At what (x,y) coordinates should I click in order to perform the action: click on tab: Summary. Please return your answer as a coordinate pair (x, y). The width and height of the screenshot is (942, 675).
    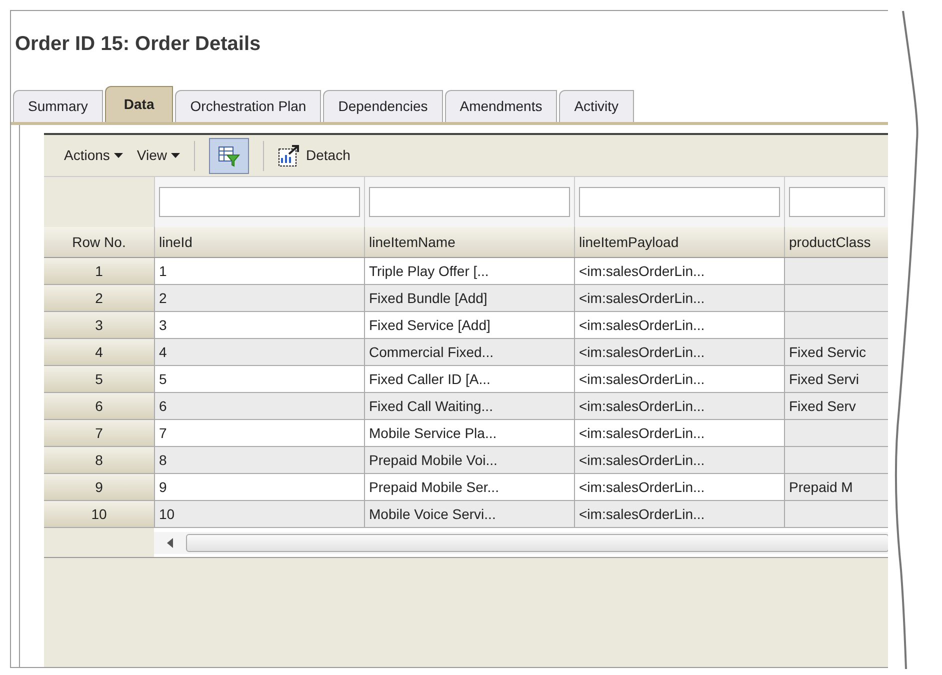
    Looking at the image, I should click on (58, 106).